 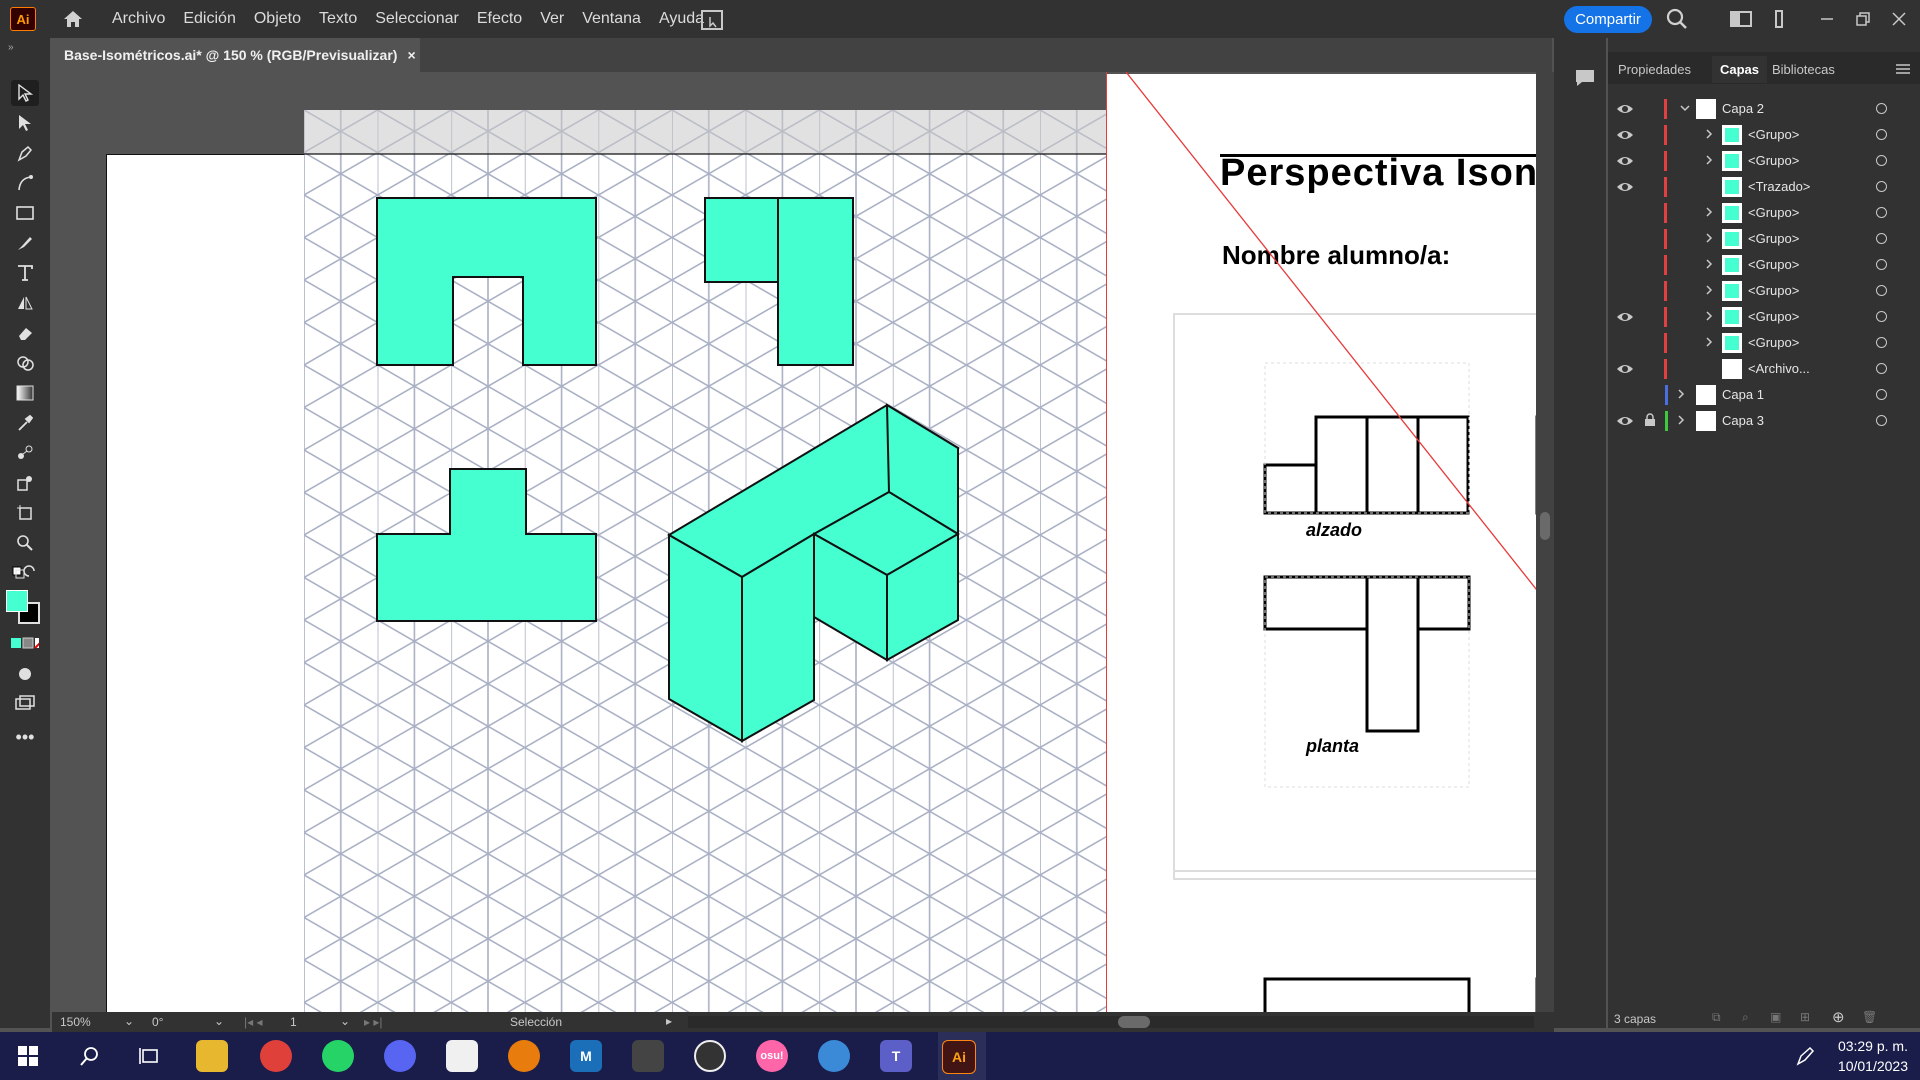 What do you see at coordinates (1903, 68) in the screenshot?
I see `panel-menu-icon` at bounding box center [1903, 68].